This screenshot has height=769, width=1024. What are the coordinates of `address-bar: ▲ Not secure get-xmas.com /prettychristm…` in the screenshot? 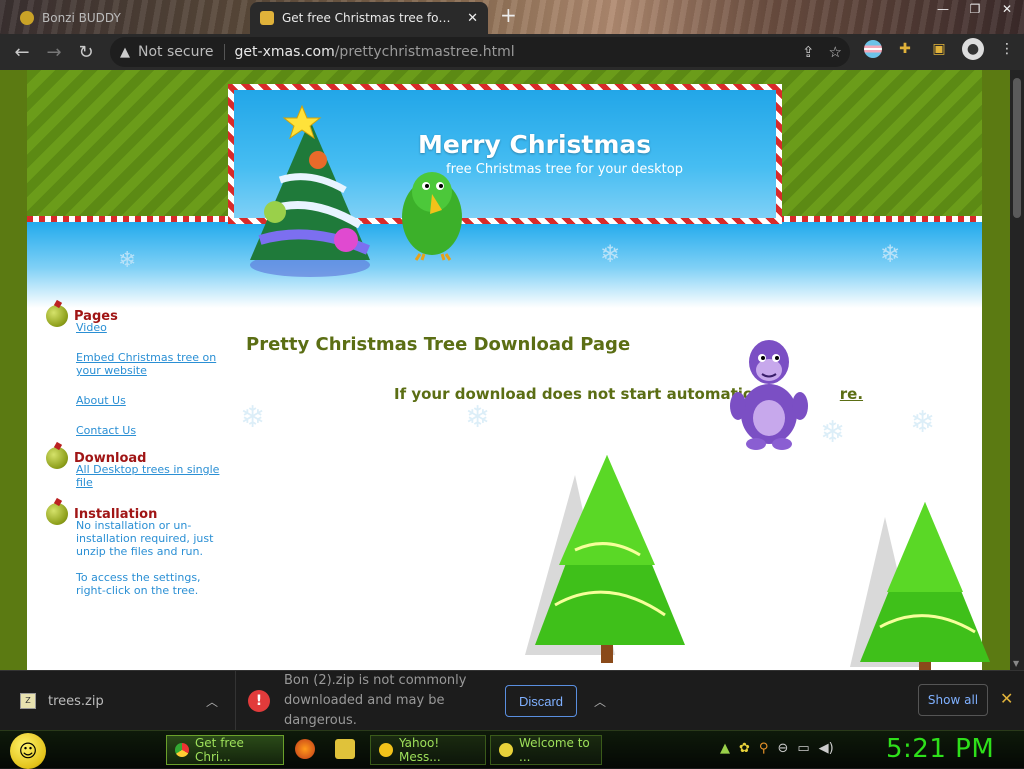 It's located at (480, 52).